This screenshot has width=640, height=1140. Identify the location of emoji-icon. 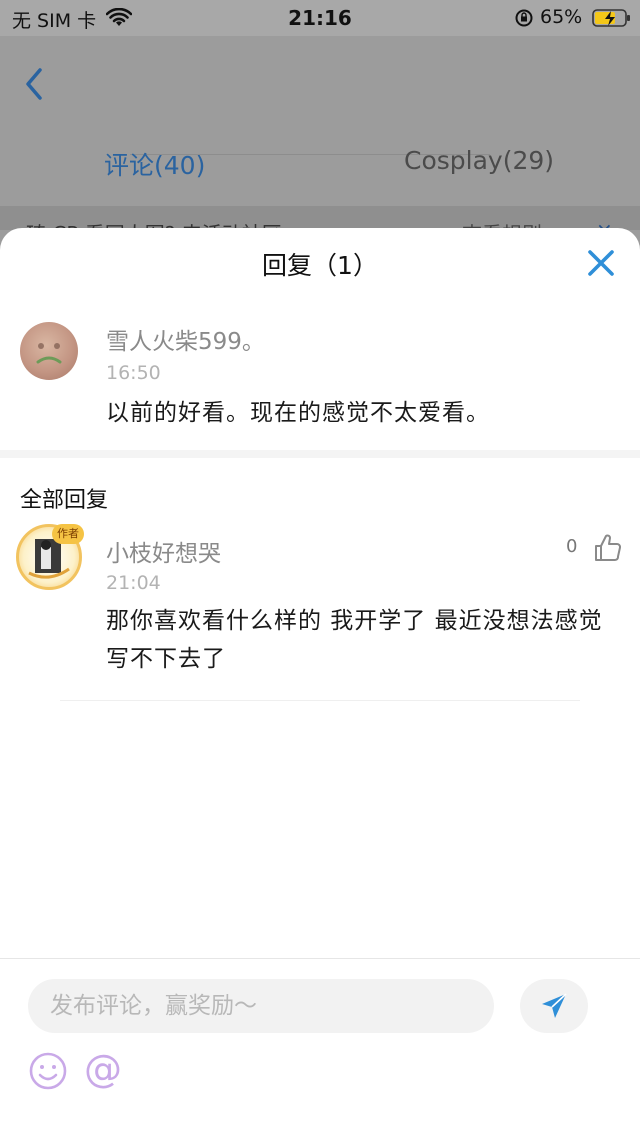
(48, 1071).